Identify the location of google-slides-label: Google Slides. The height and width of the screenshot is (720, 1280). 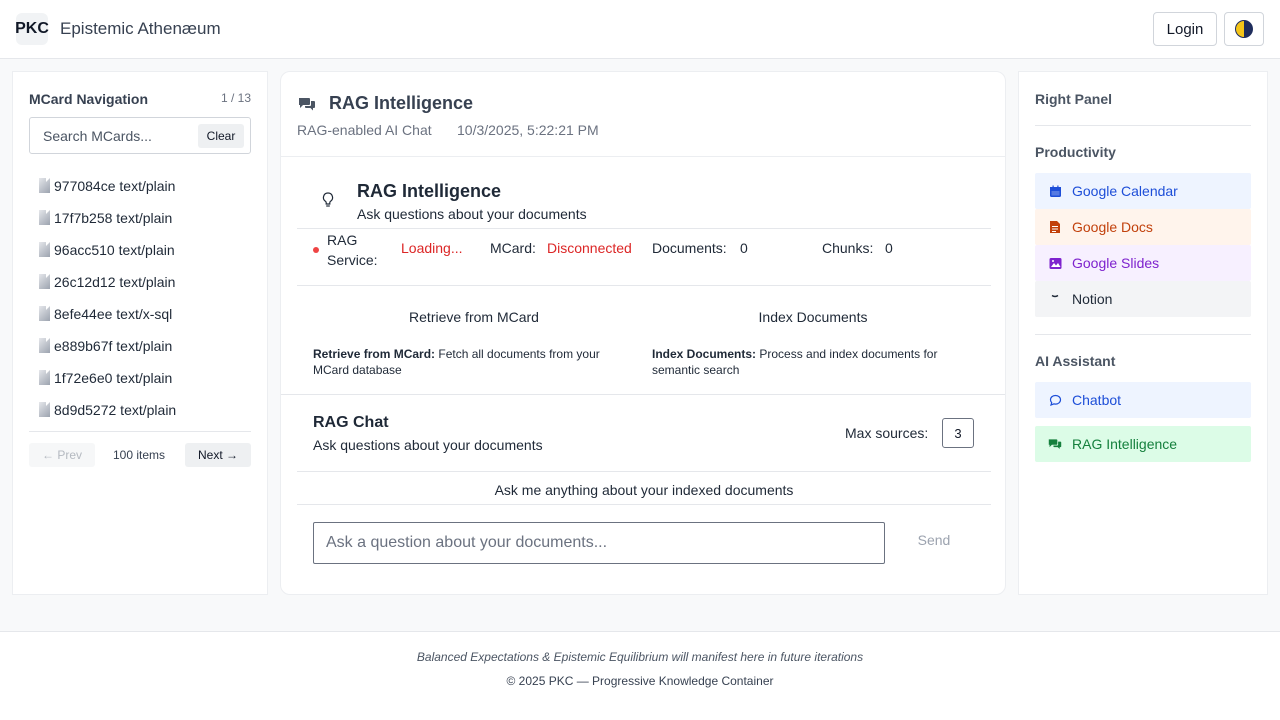
(1116, 263).